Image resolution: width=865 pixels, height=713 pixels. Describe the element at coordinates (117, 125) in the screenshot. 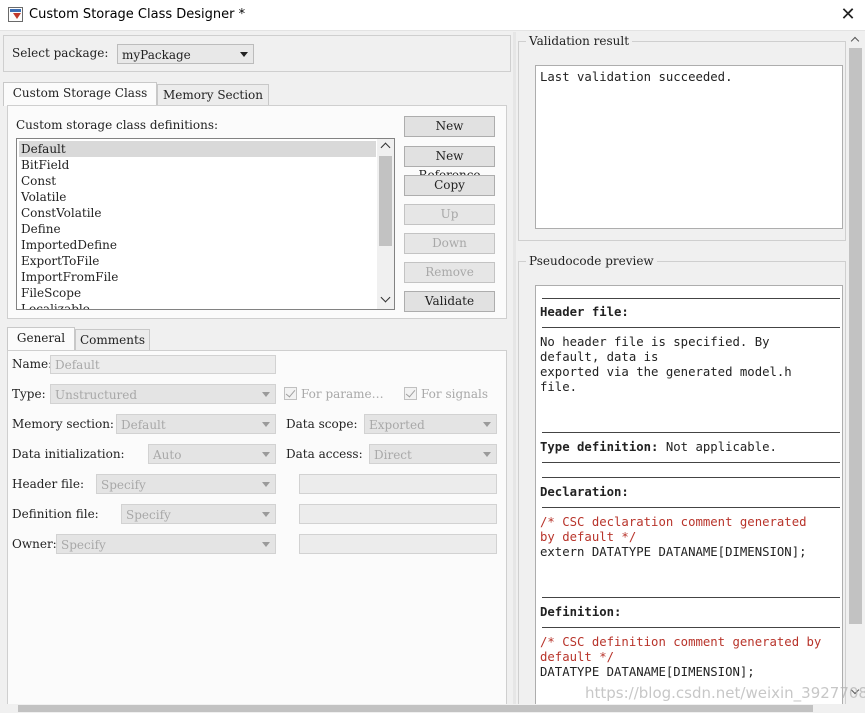

I see `csc-list-label: Custom storage class definitions:` at that location.